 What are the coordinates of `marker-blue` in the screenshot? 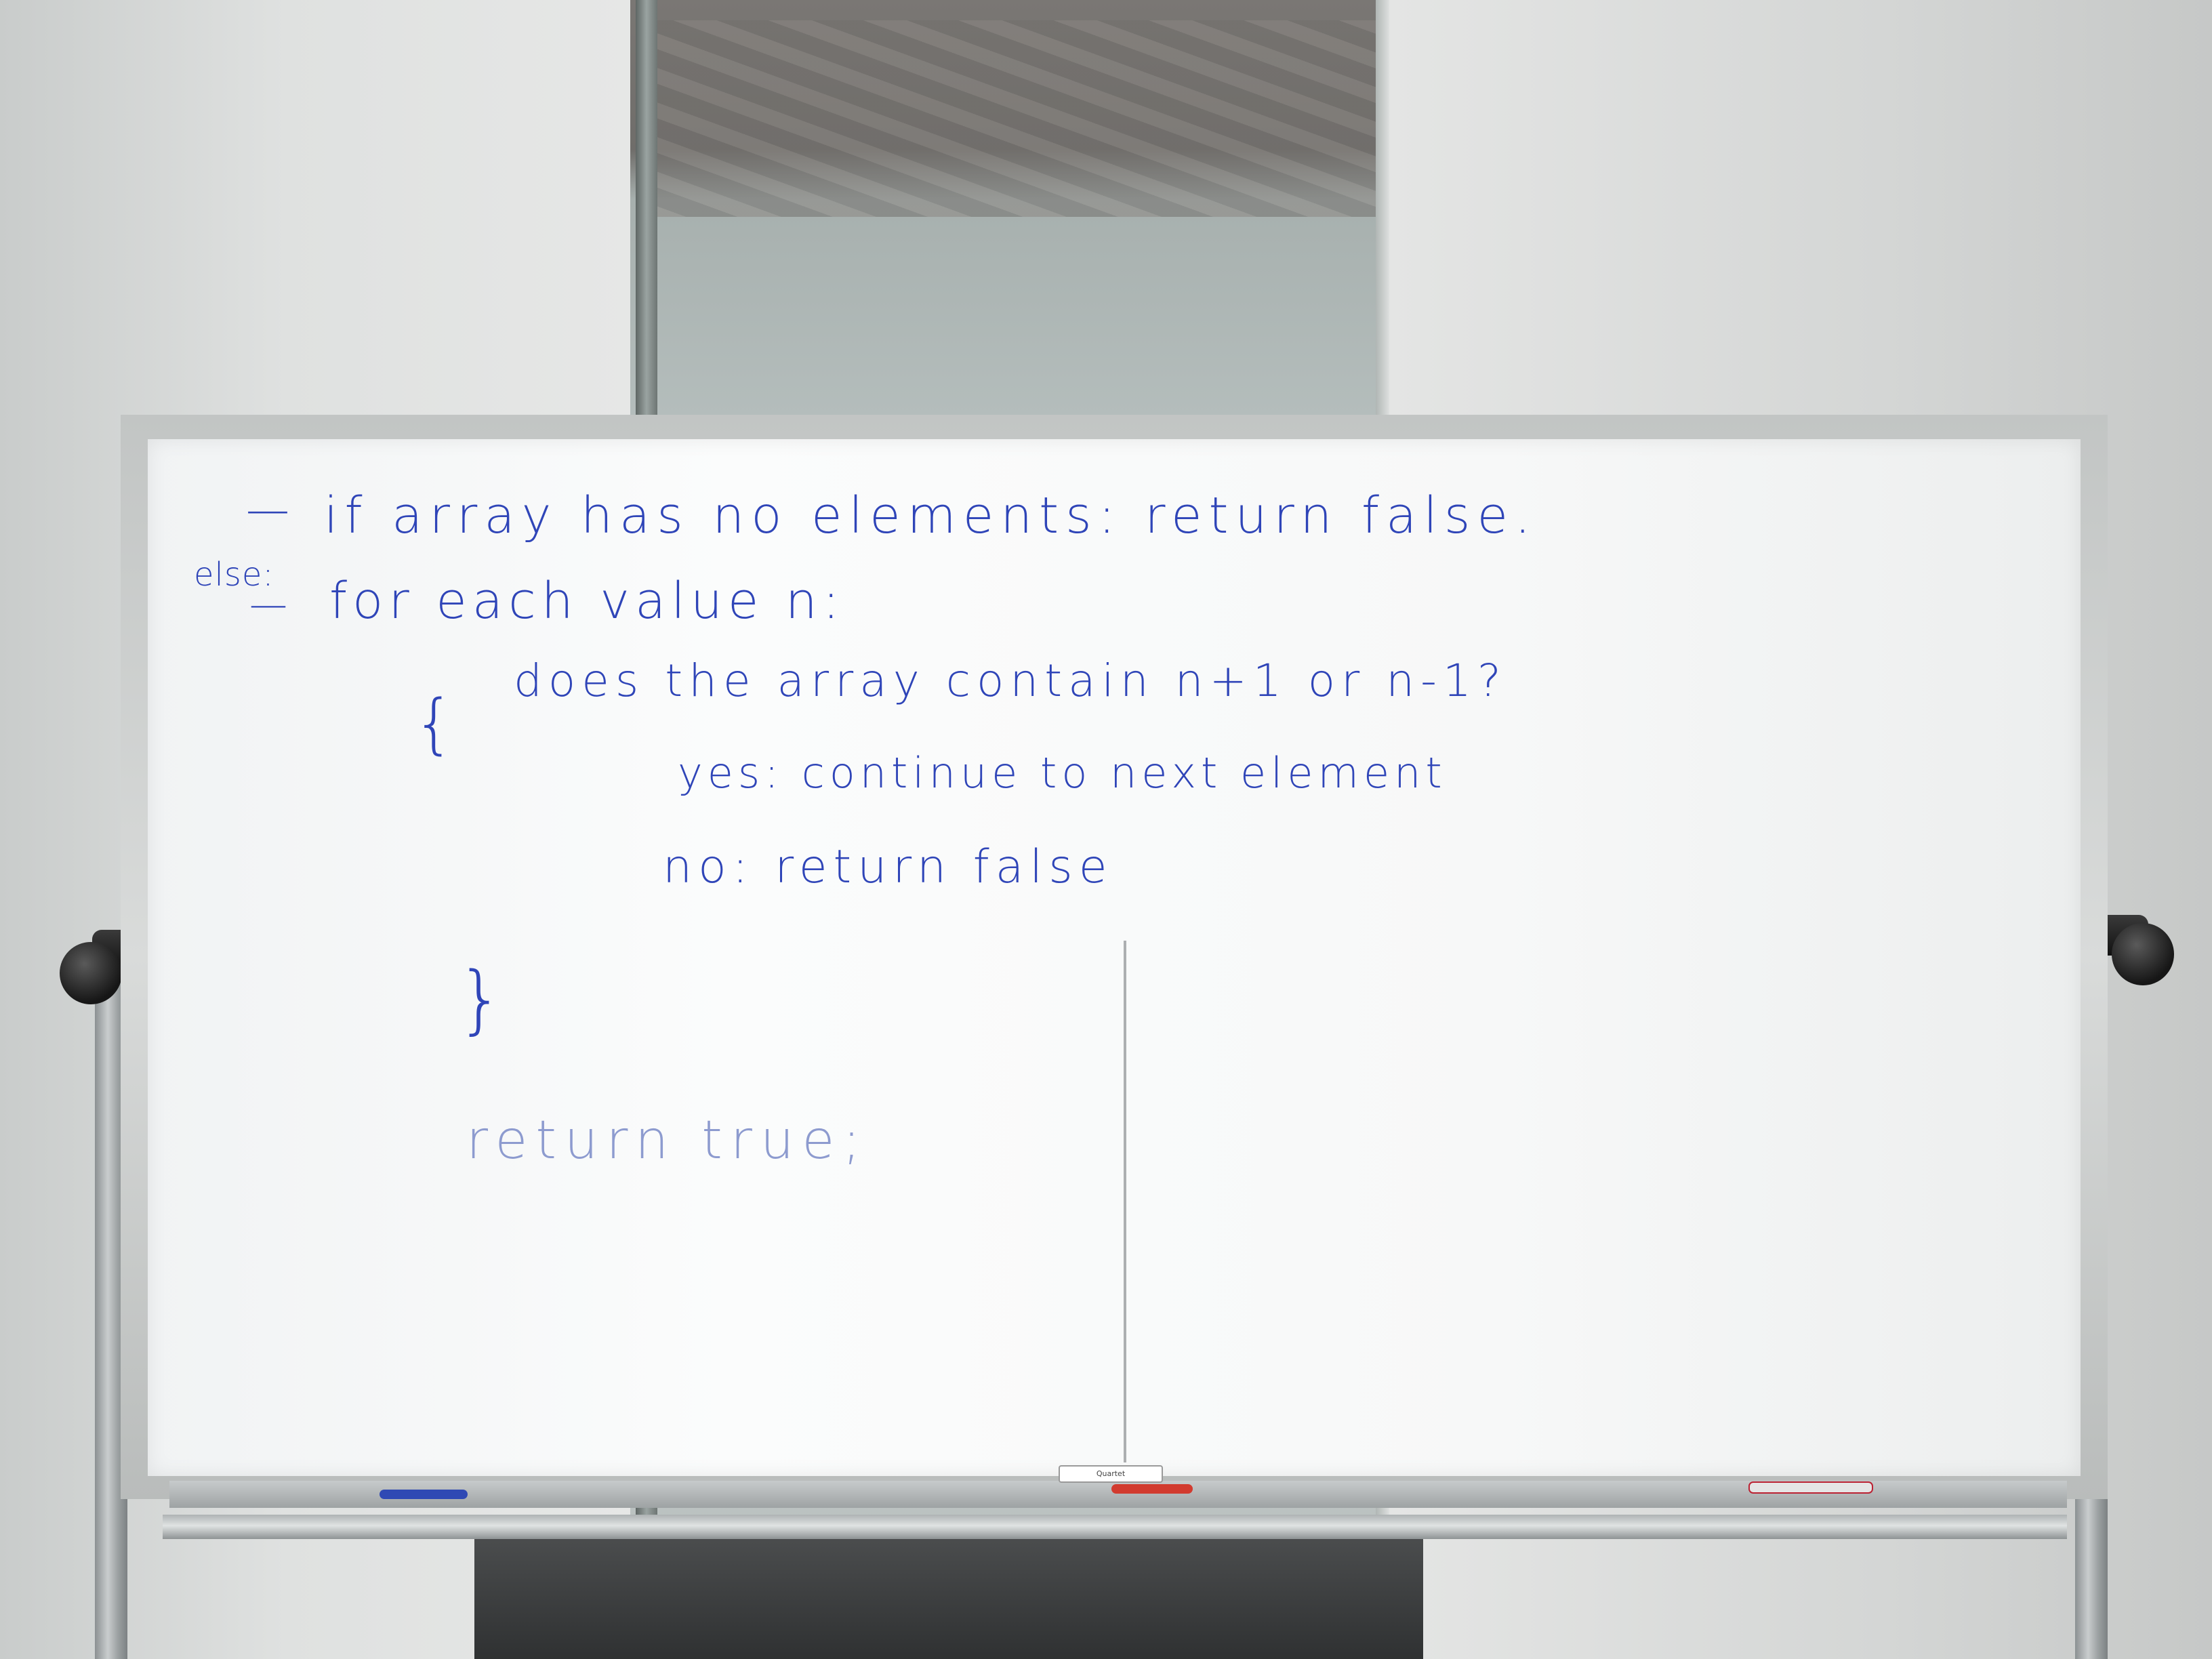 It's located at (424, 1494).